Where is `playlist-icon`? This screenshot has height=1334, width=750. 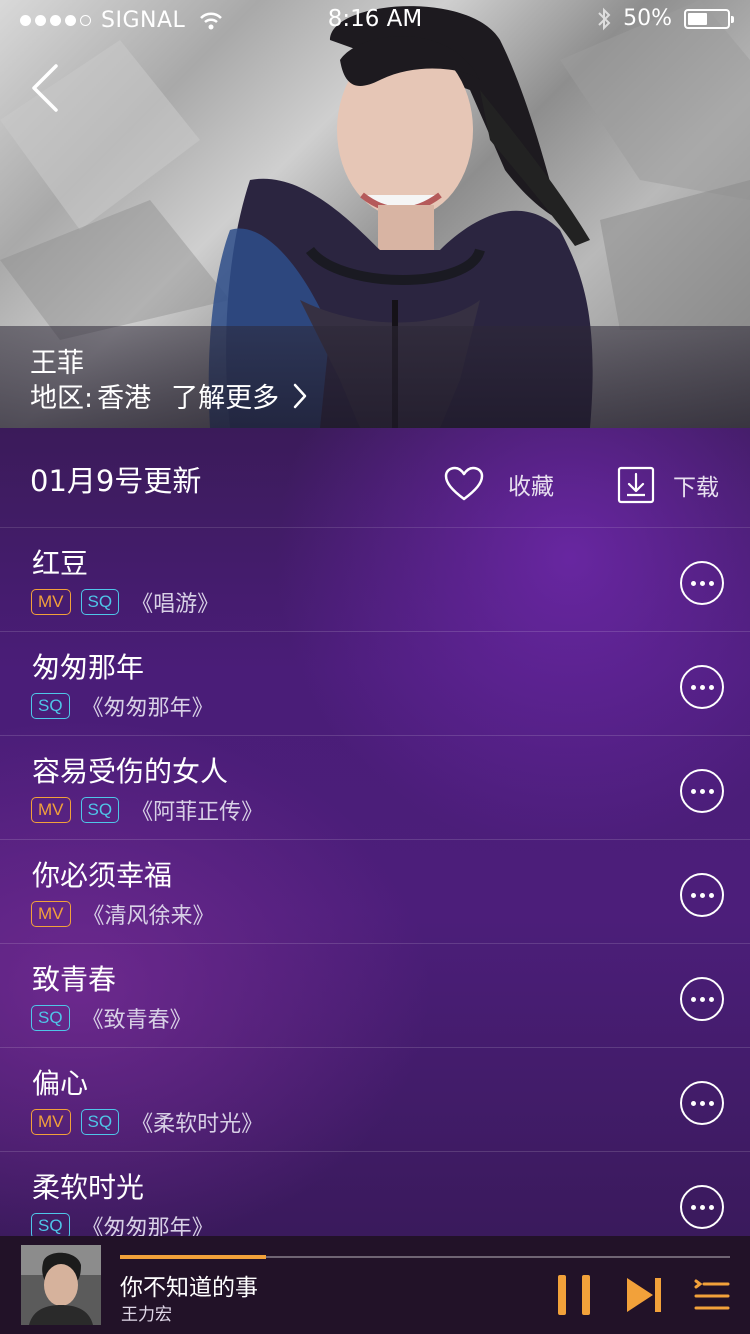
playlist-icon is located at coordinates (712, 1294).